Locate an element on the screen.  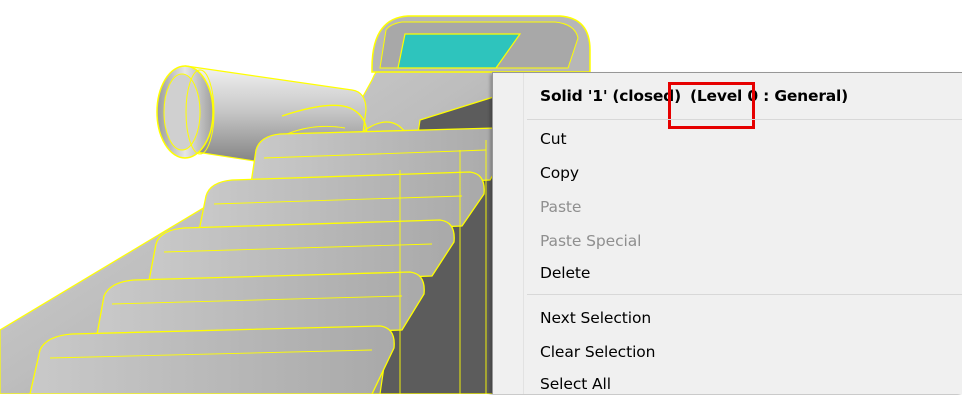
menu-item-paste-special: Paste Special is located at coordinates (590, 241).